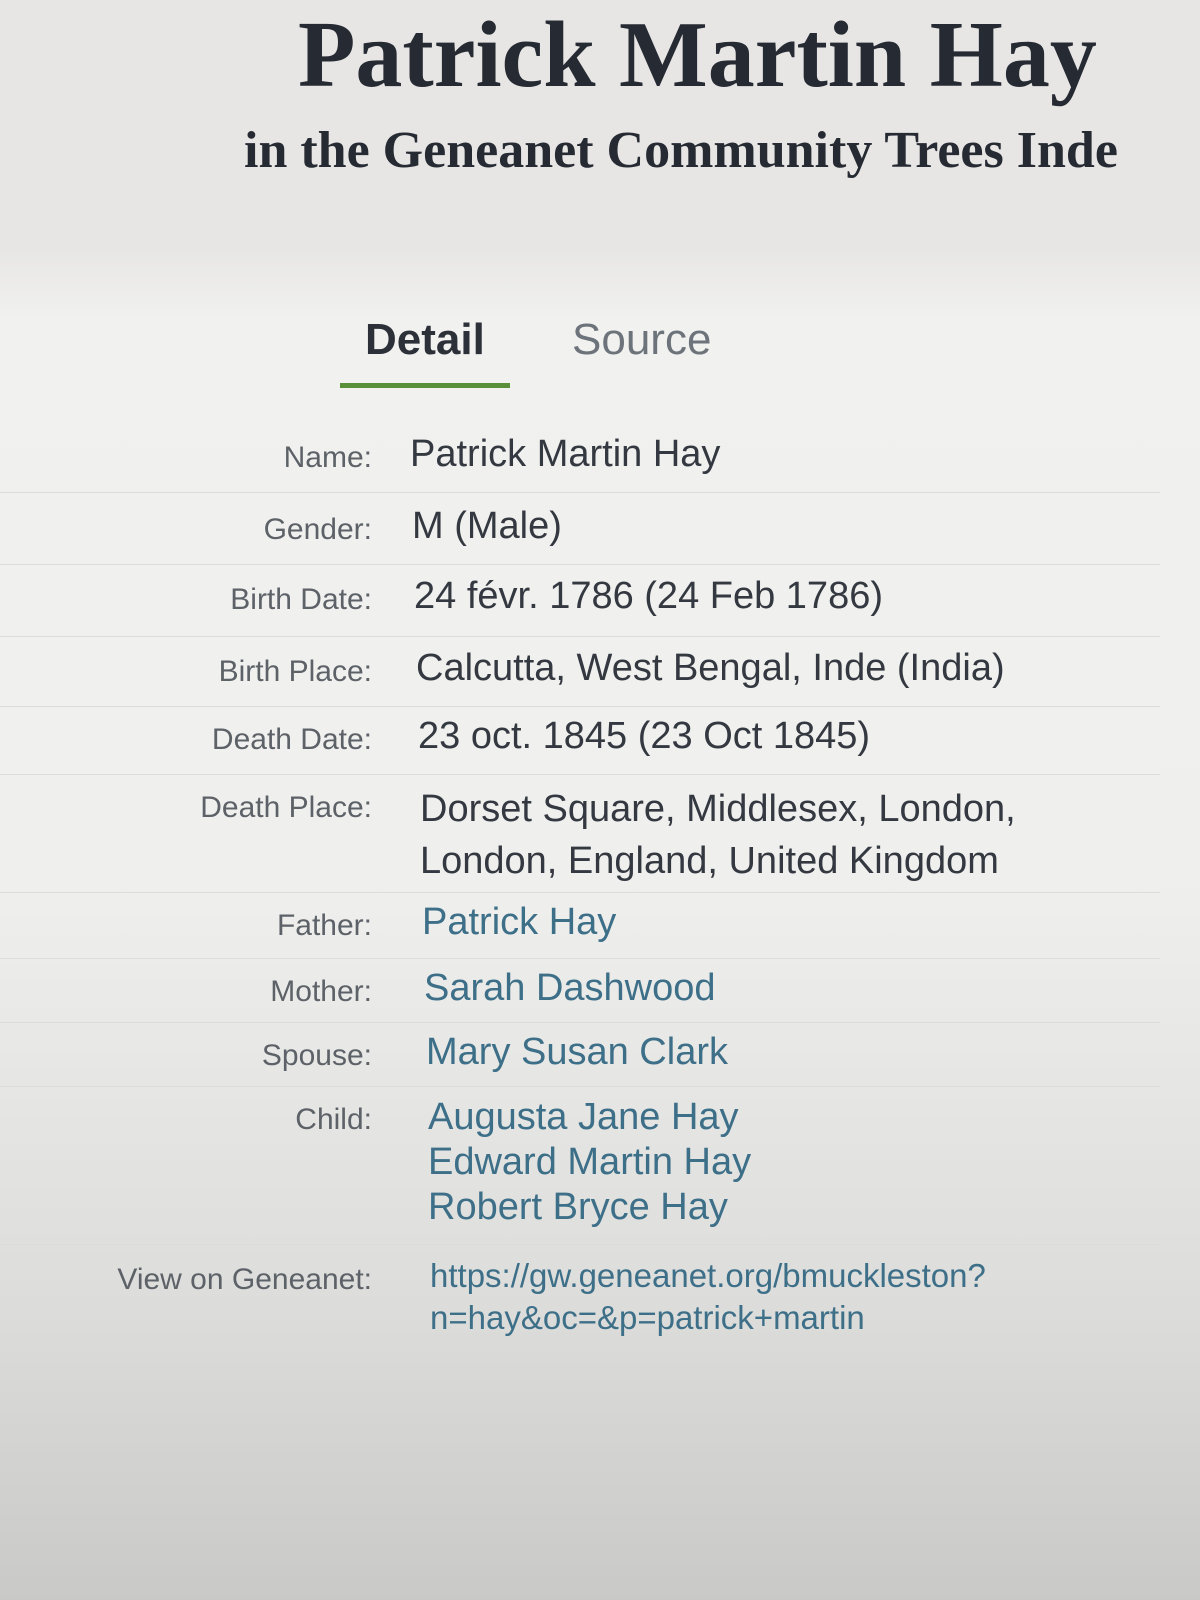 The height and width of the screenshot is (1600, 1200). Describe the element at coordinates (565, 454) in the screenshot. I see `name-value: Patrick Martin Hay` at that location.